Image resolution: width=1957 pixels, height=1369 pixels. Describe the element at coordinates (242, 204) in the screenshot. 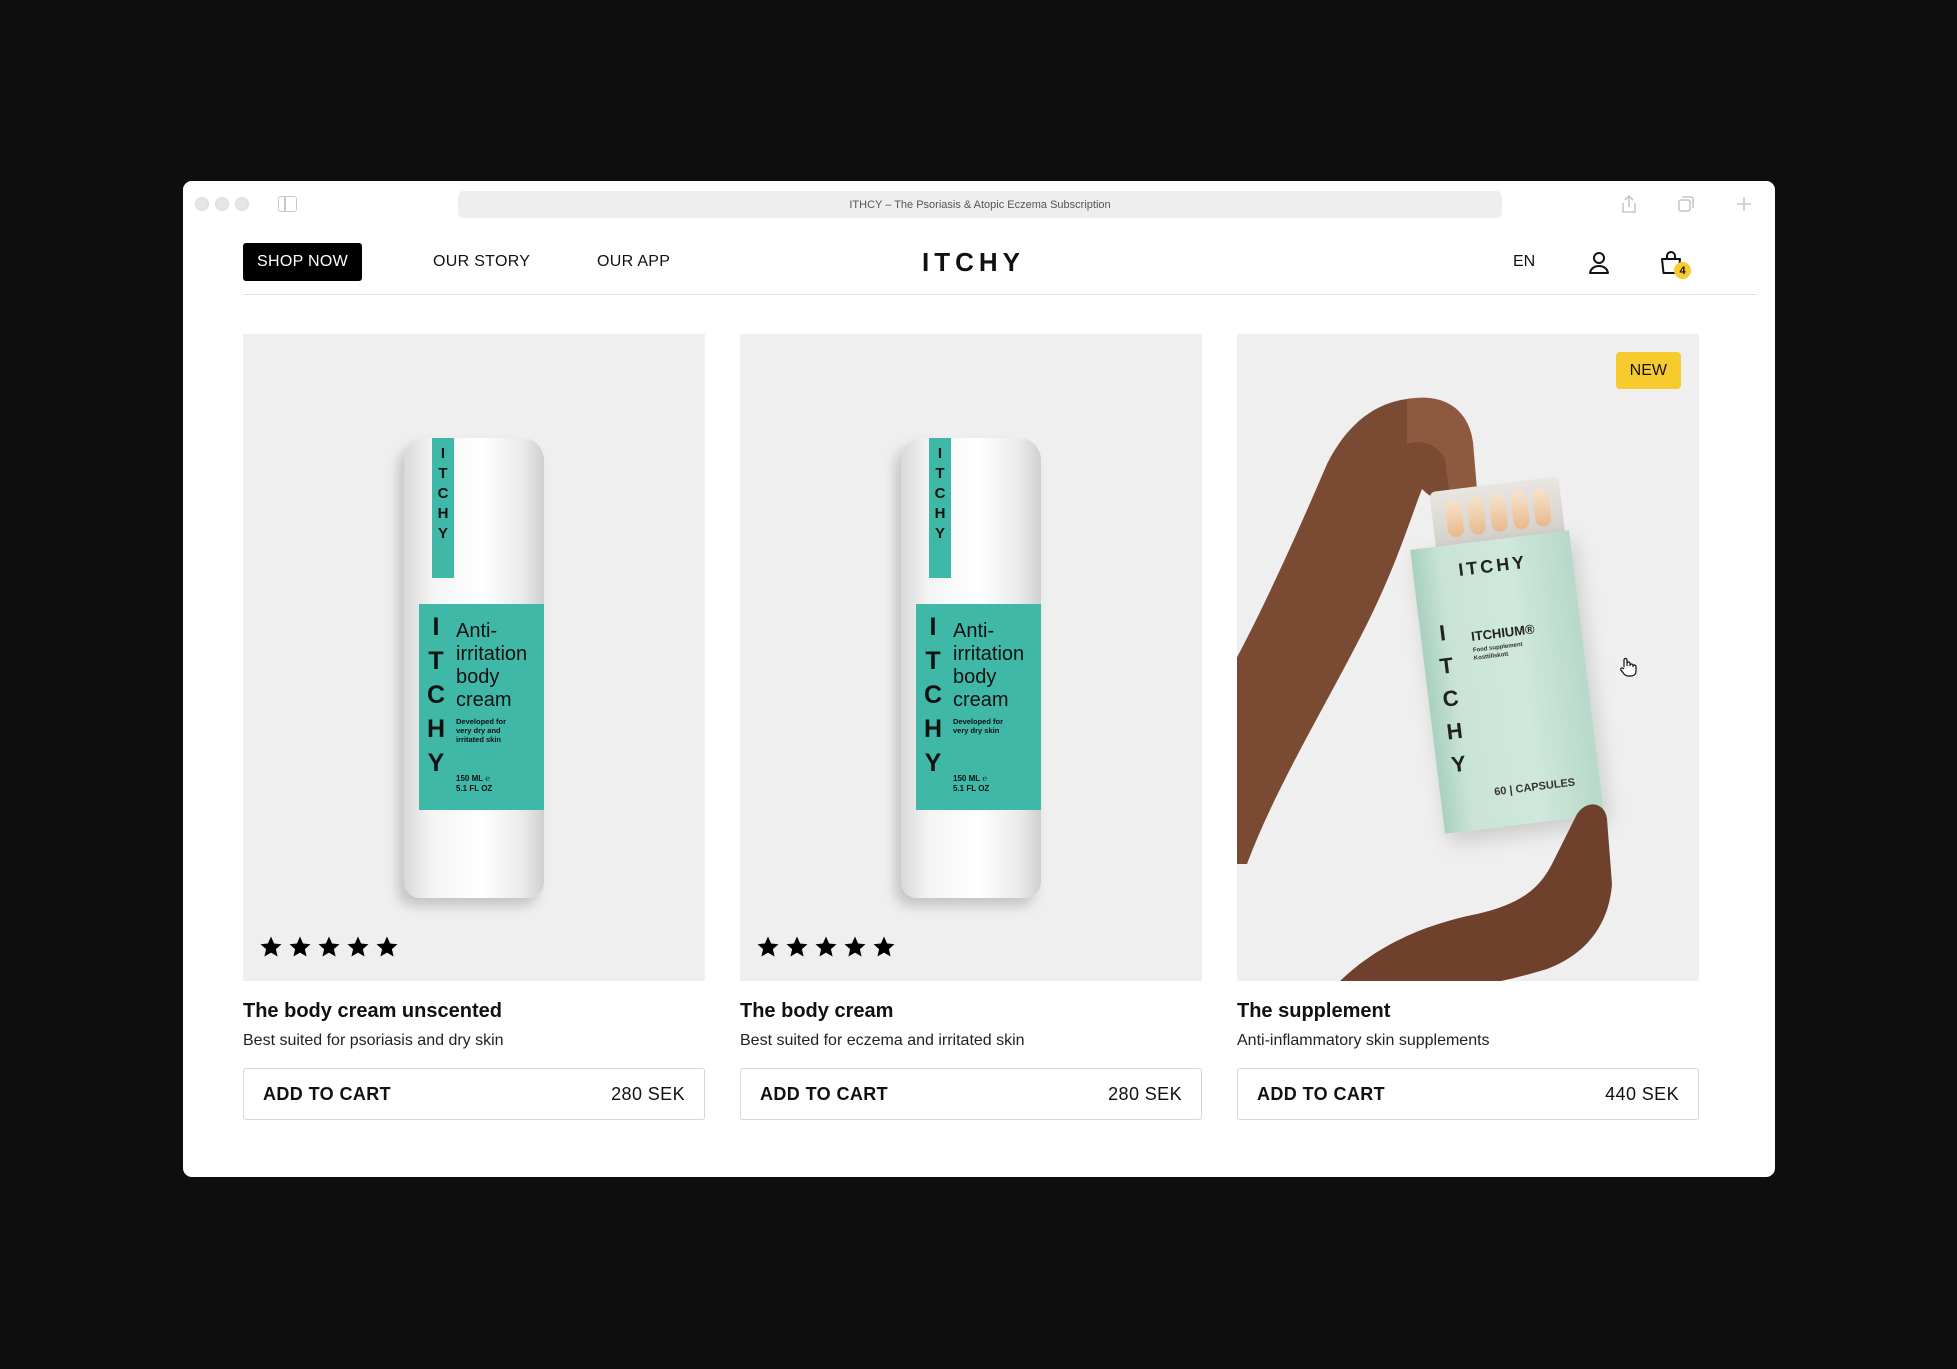

I see `zoom-window-button` at that location.